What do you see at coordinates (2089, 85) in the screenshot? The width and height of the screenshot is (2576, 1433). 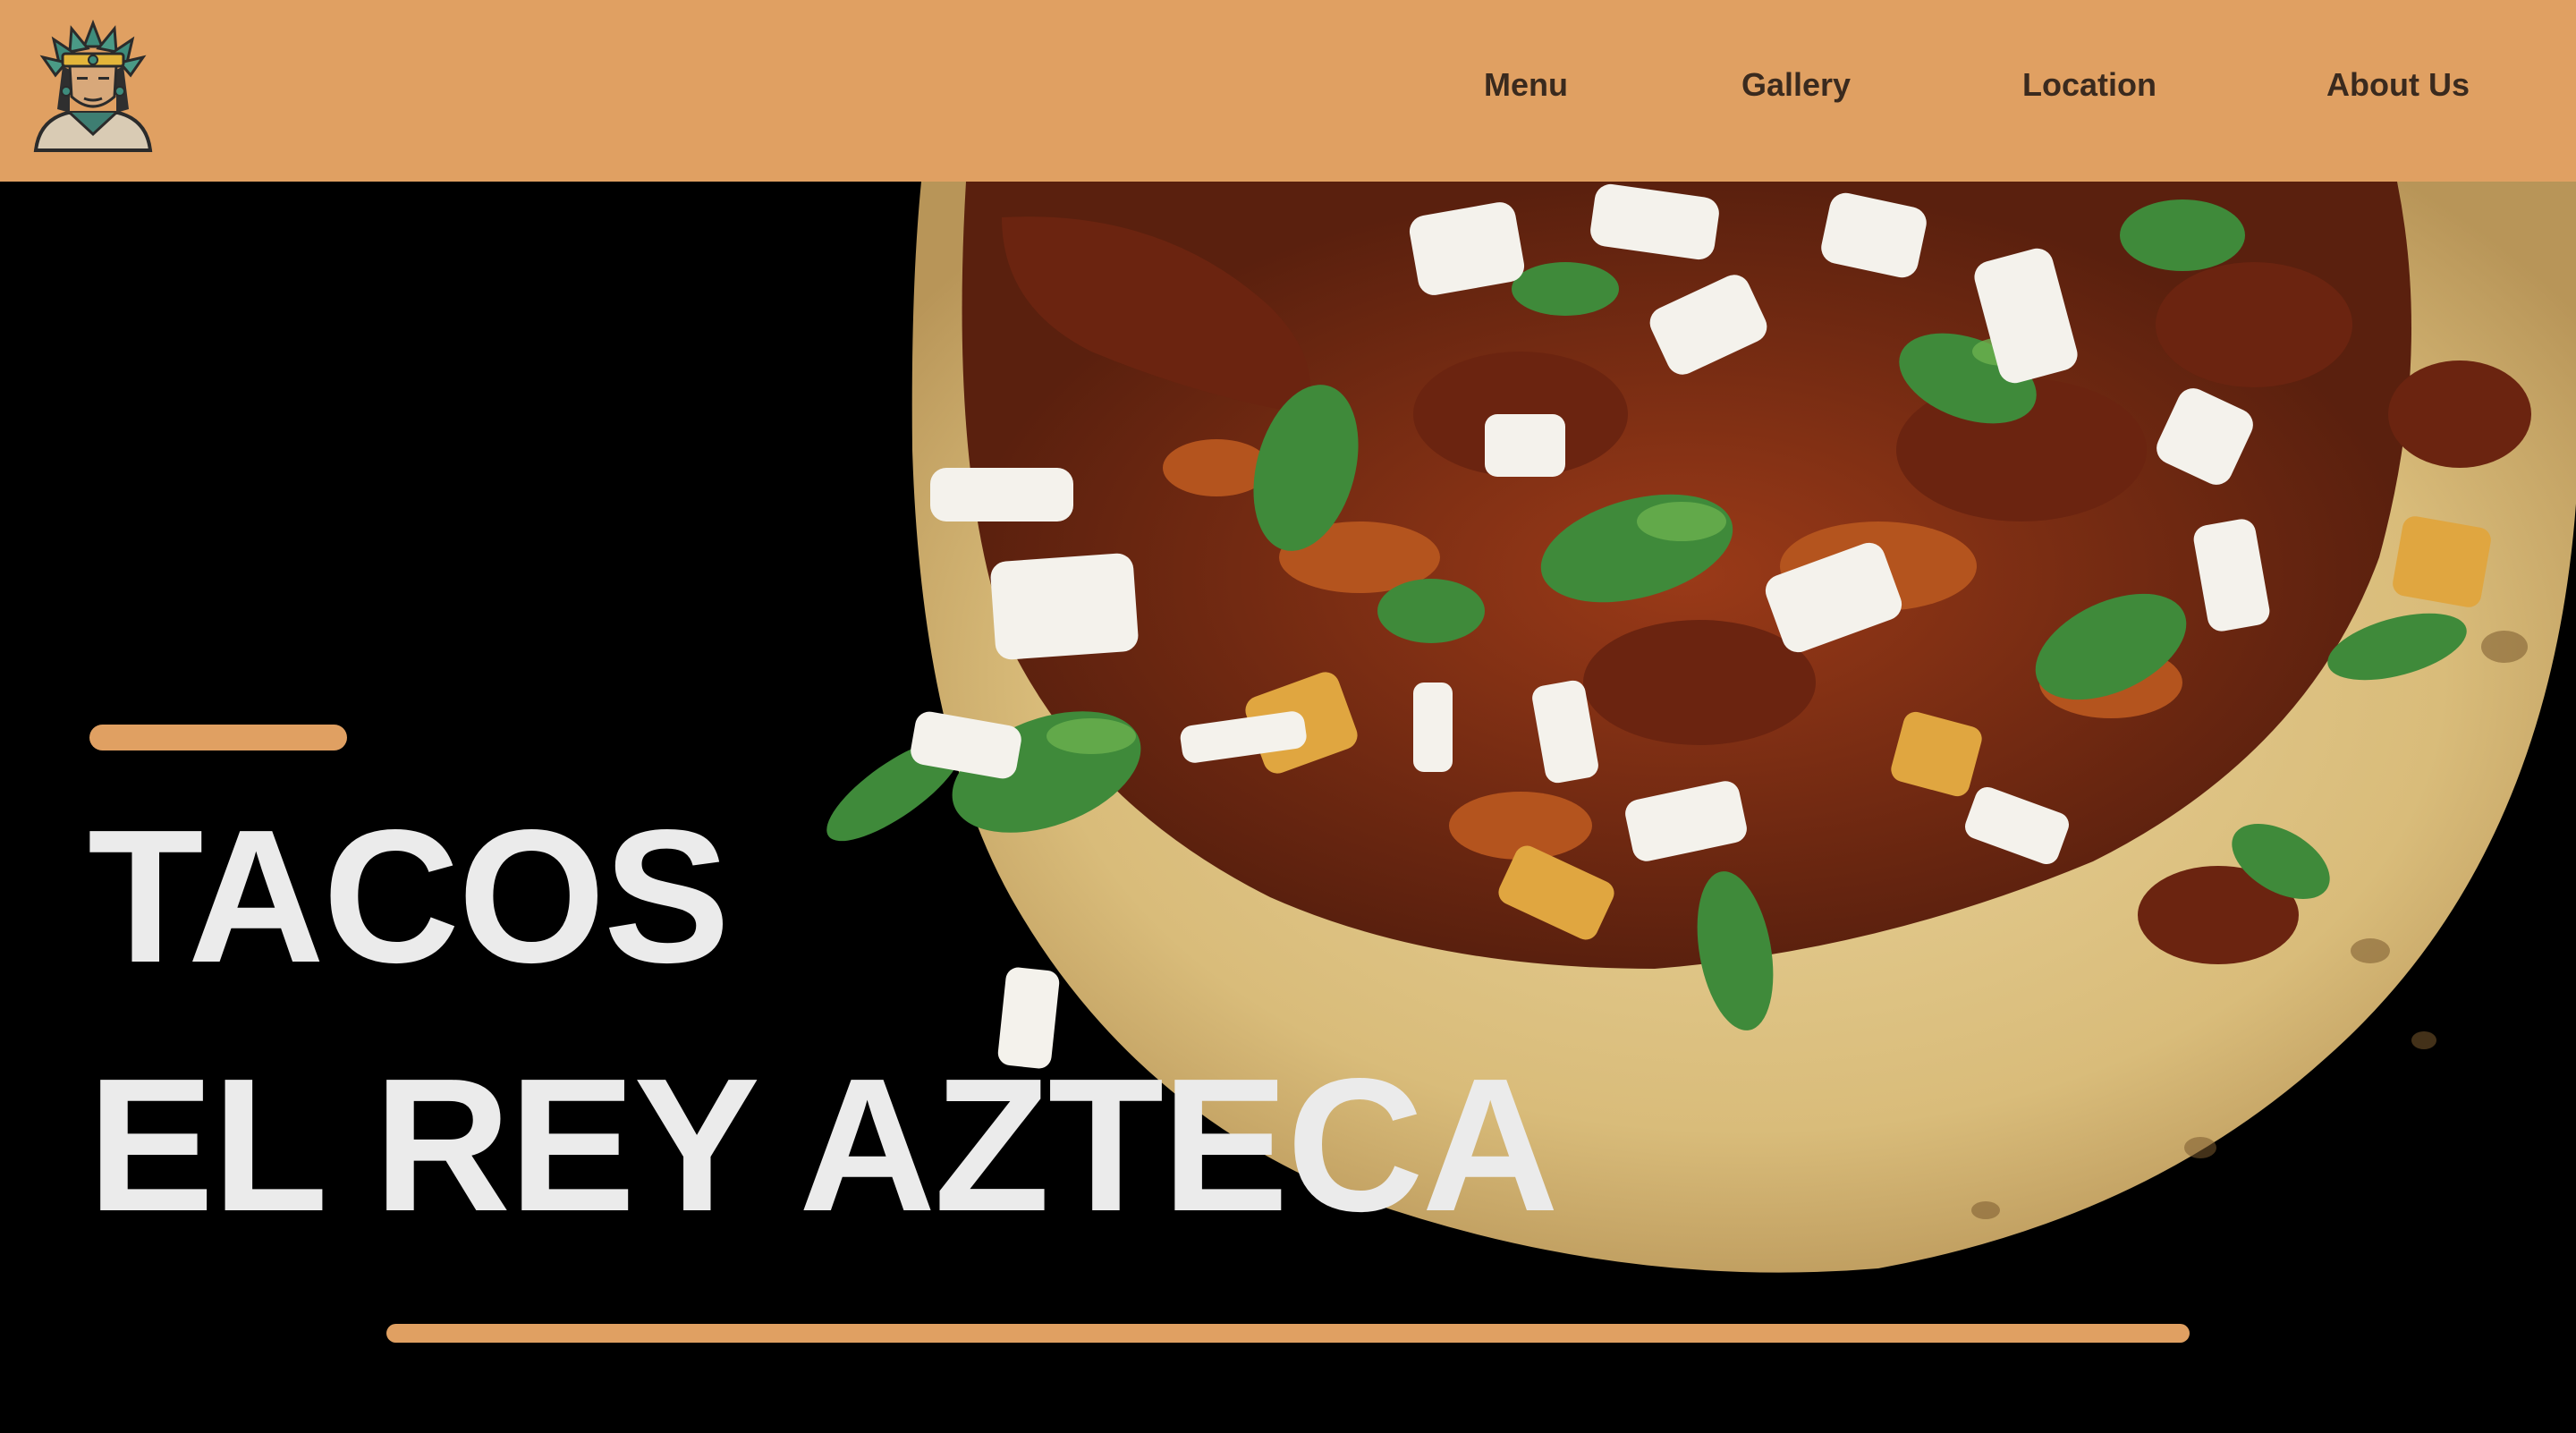 I see `nav-location-link: Location` at bounding box center [2089, 85].